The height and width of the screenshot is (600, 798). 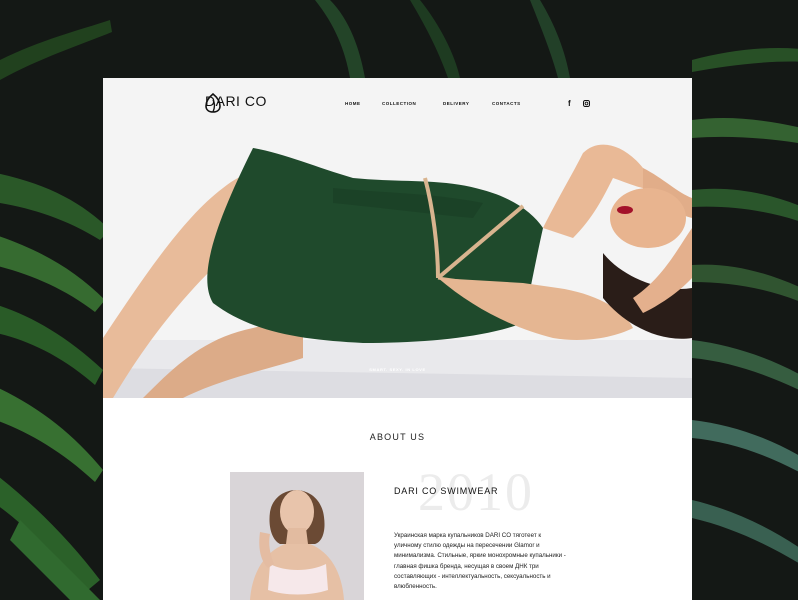 What do you see at coordinates (353, 103) in the screenshot?
I see `nav-item-home: HOME` at bounding box center [353, 103].